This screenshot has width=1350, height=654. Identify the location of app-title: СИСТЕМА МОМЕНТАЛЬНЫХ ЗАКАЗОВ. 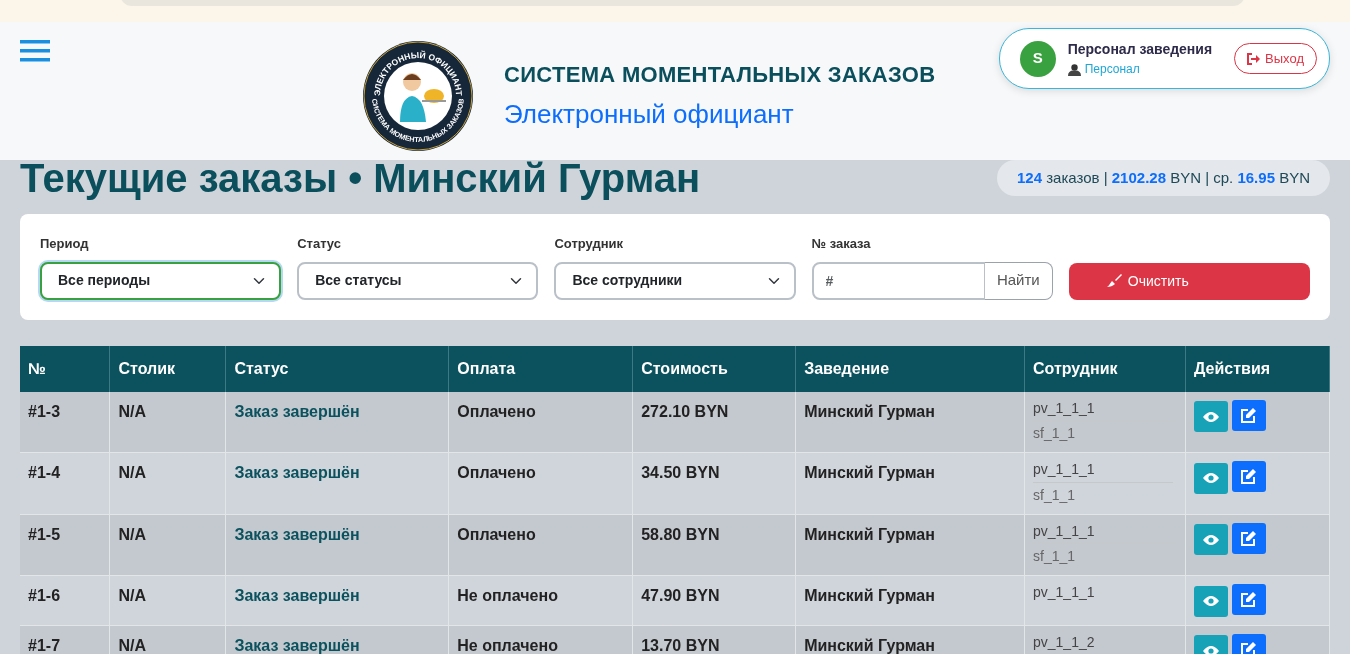
(720, 75).